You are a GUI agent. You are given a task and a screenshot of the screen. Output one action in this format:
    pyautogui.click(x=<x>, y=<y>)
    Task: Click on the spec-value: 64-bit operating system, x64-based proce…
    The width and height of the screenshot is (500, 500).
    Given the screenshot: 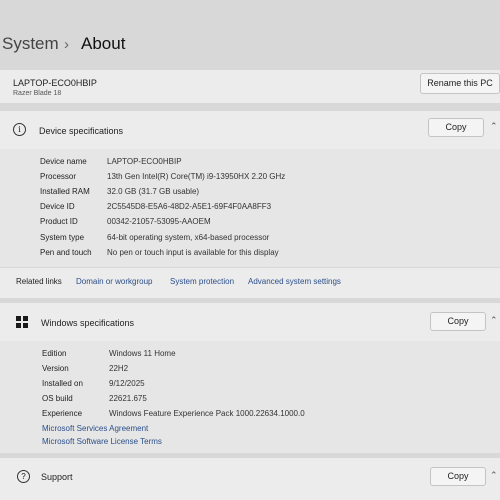 What is the action you would take?
    pyautogui.click(x=188, y=237)
    